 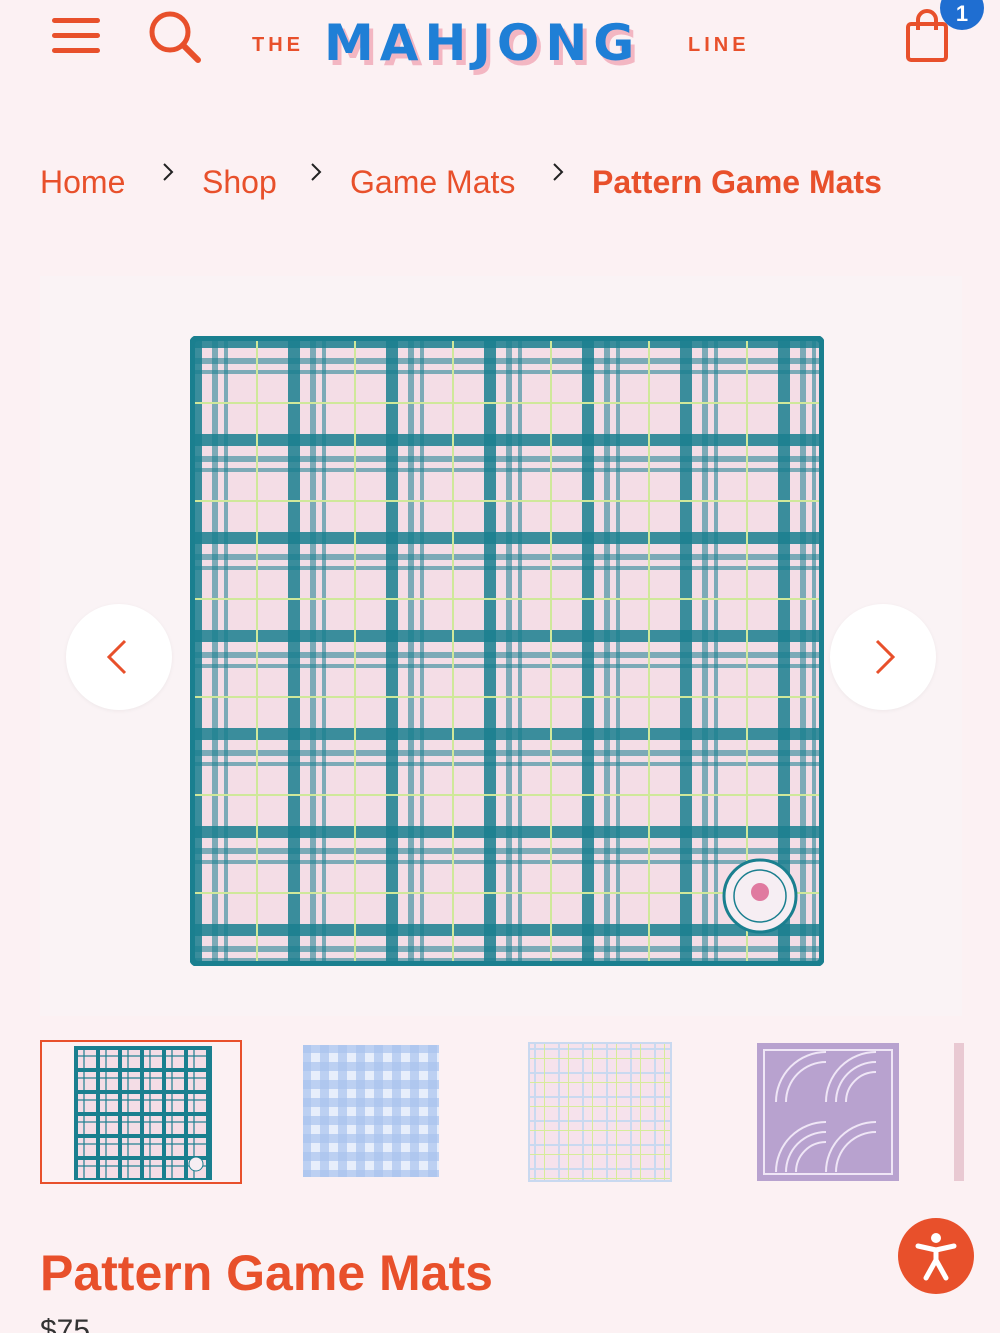 What do you see at coordinates (65, 1323) in the screenshot?
I see `product-price: $75` at bounding box center [65, 1323].